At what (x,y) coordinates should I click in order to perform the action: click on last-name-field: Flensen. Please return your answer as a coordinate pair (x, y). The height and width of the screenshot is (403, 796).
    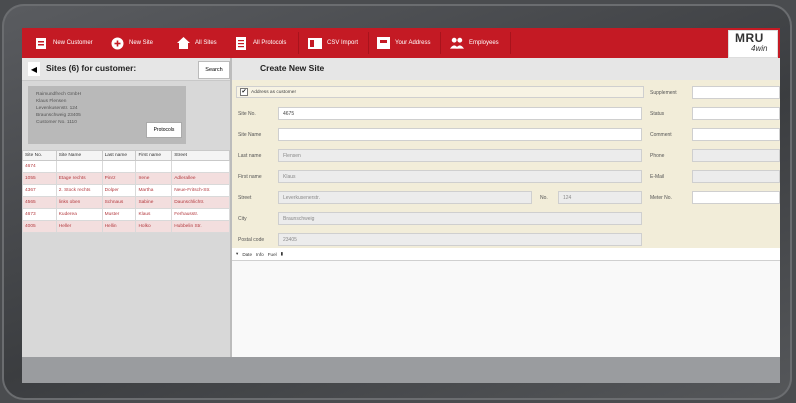
    Looking at the image, I should click on (460, 155).